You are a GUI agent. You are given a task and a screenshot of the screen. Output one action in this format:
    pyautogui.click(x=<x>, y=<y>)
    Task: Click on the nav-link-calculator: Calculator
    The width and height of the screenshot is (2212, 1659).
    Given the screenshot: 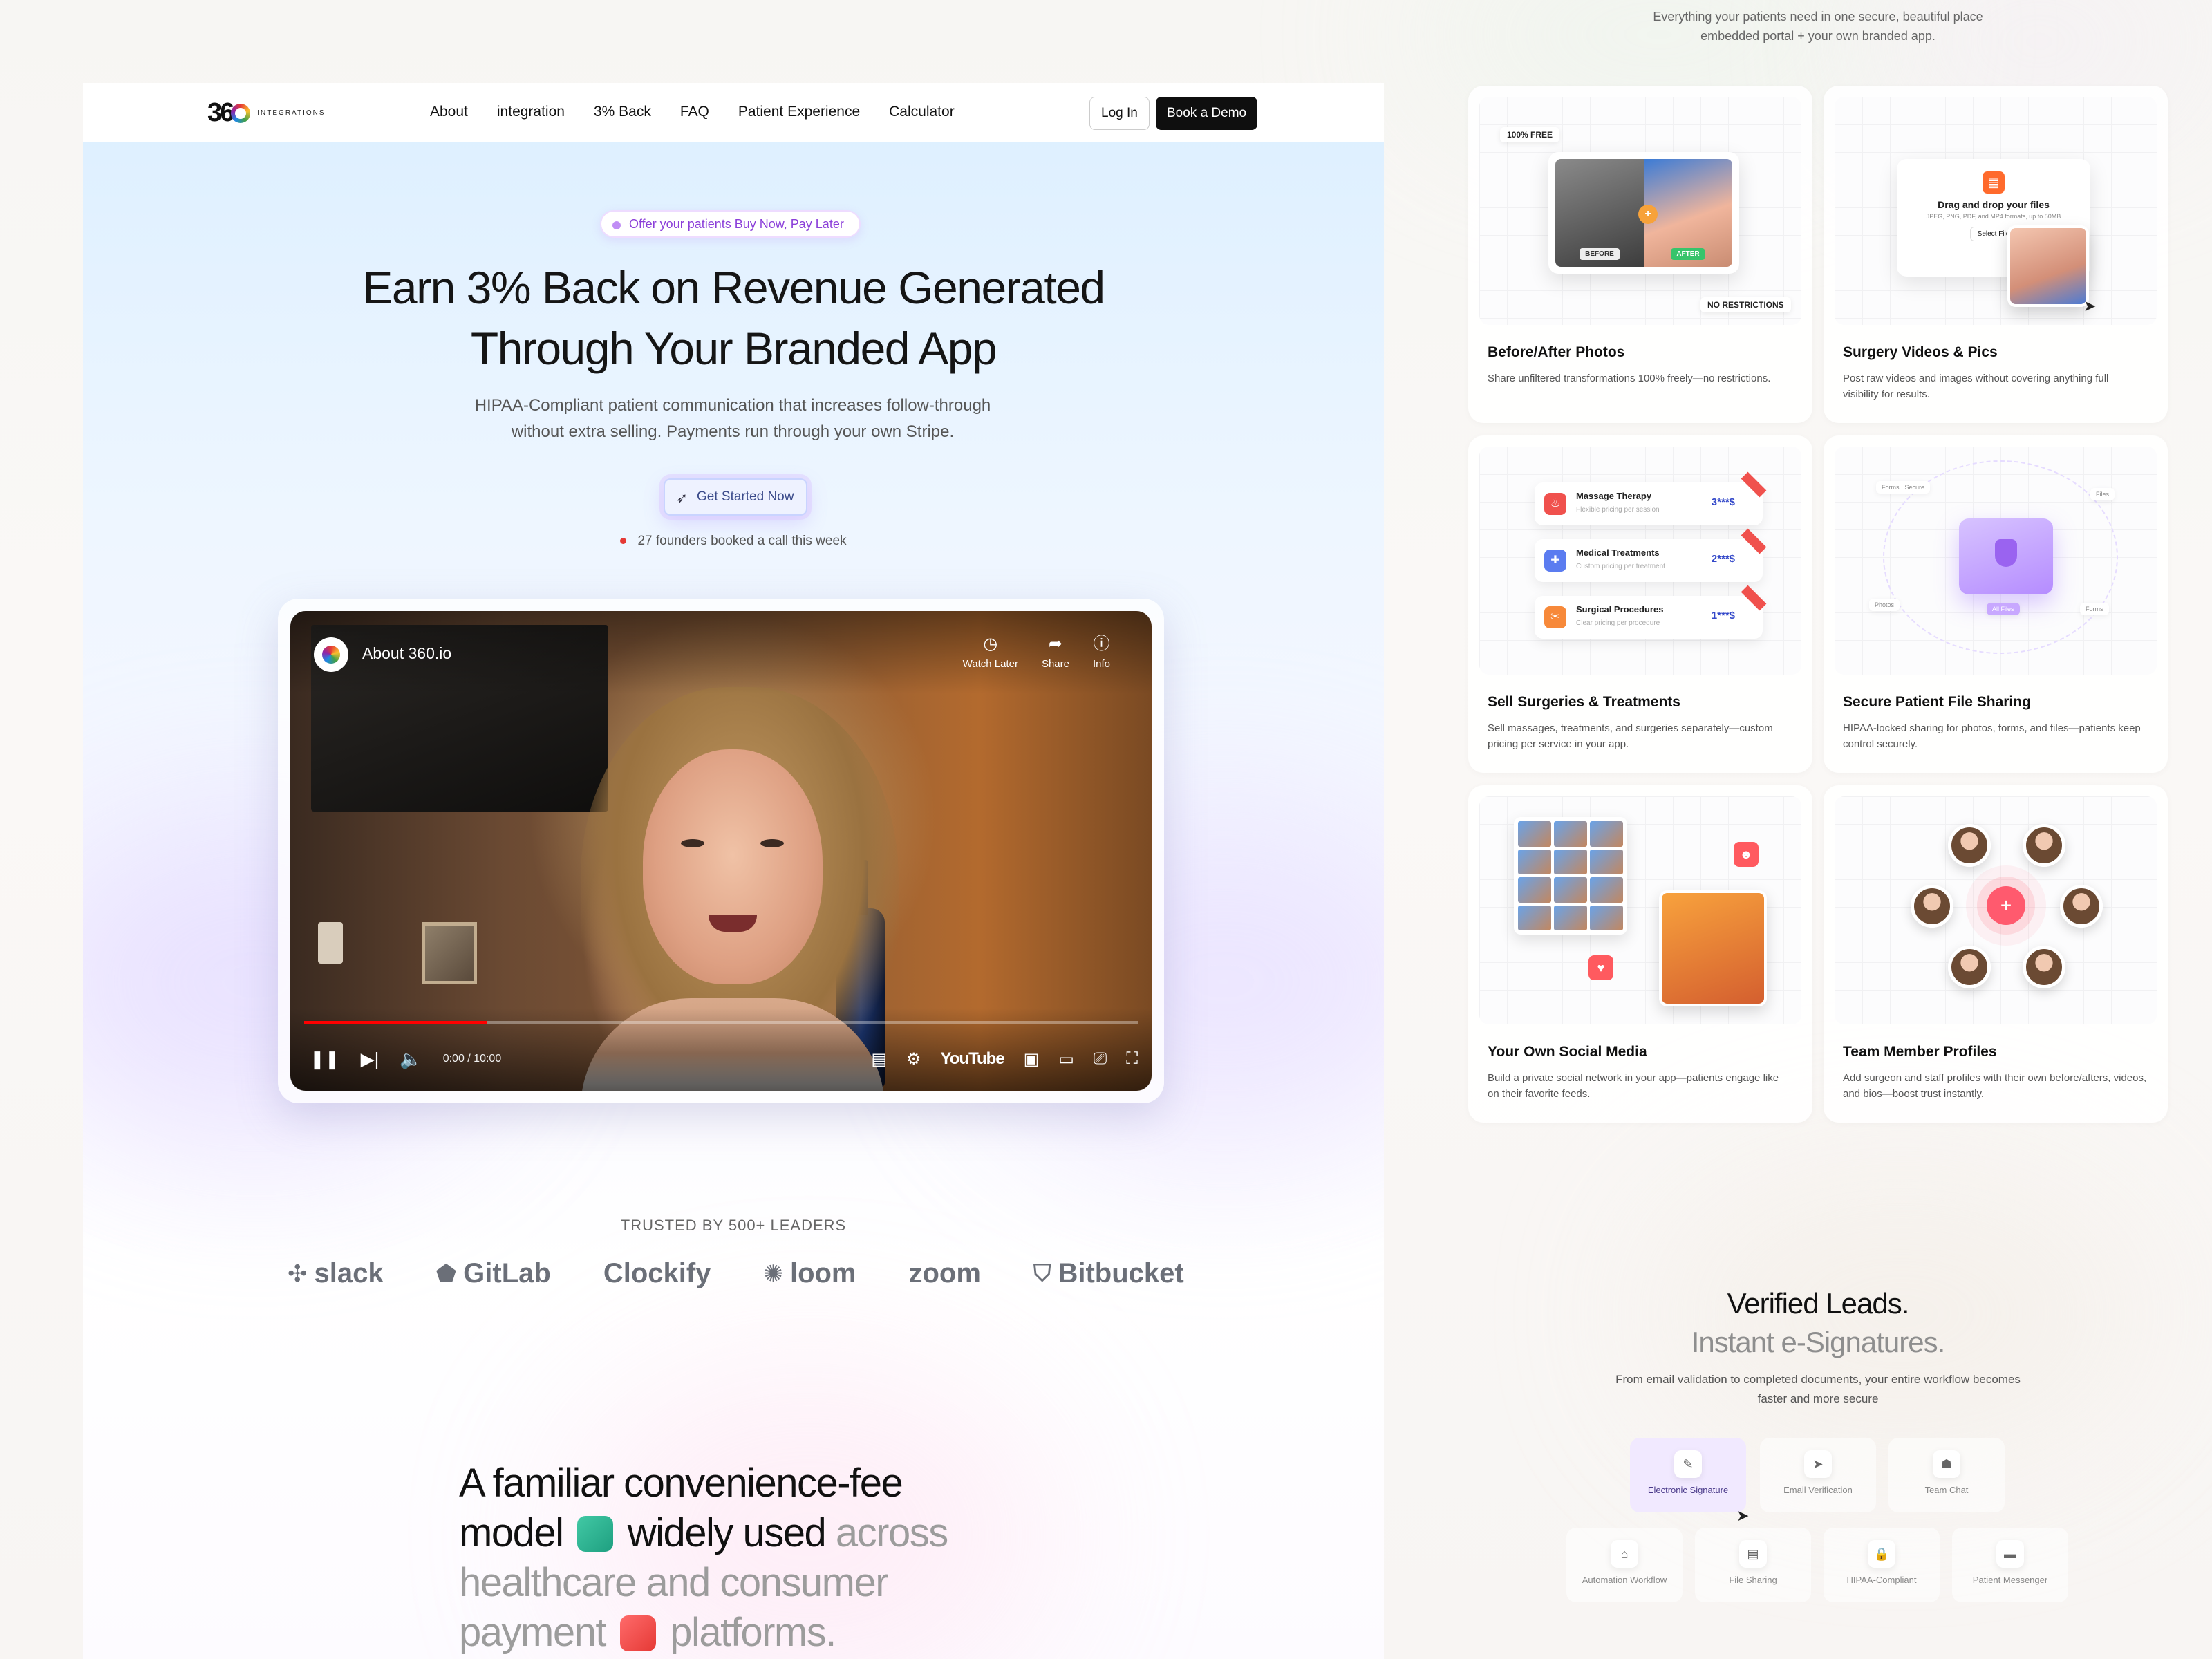 What is the action you would take?
    pyautogui.click(x=922, y=112)
    